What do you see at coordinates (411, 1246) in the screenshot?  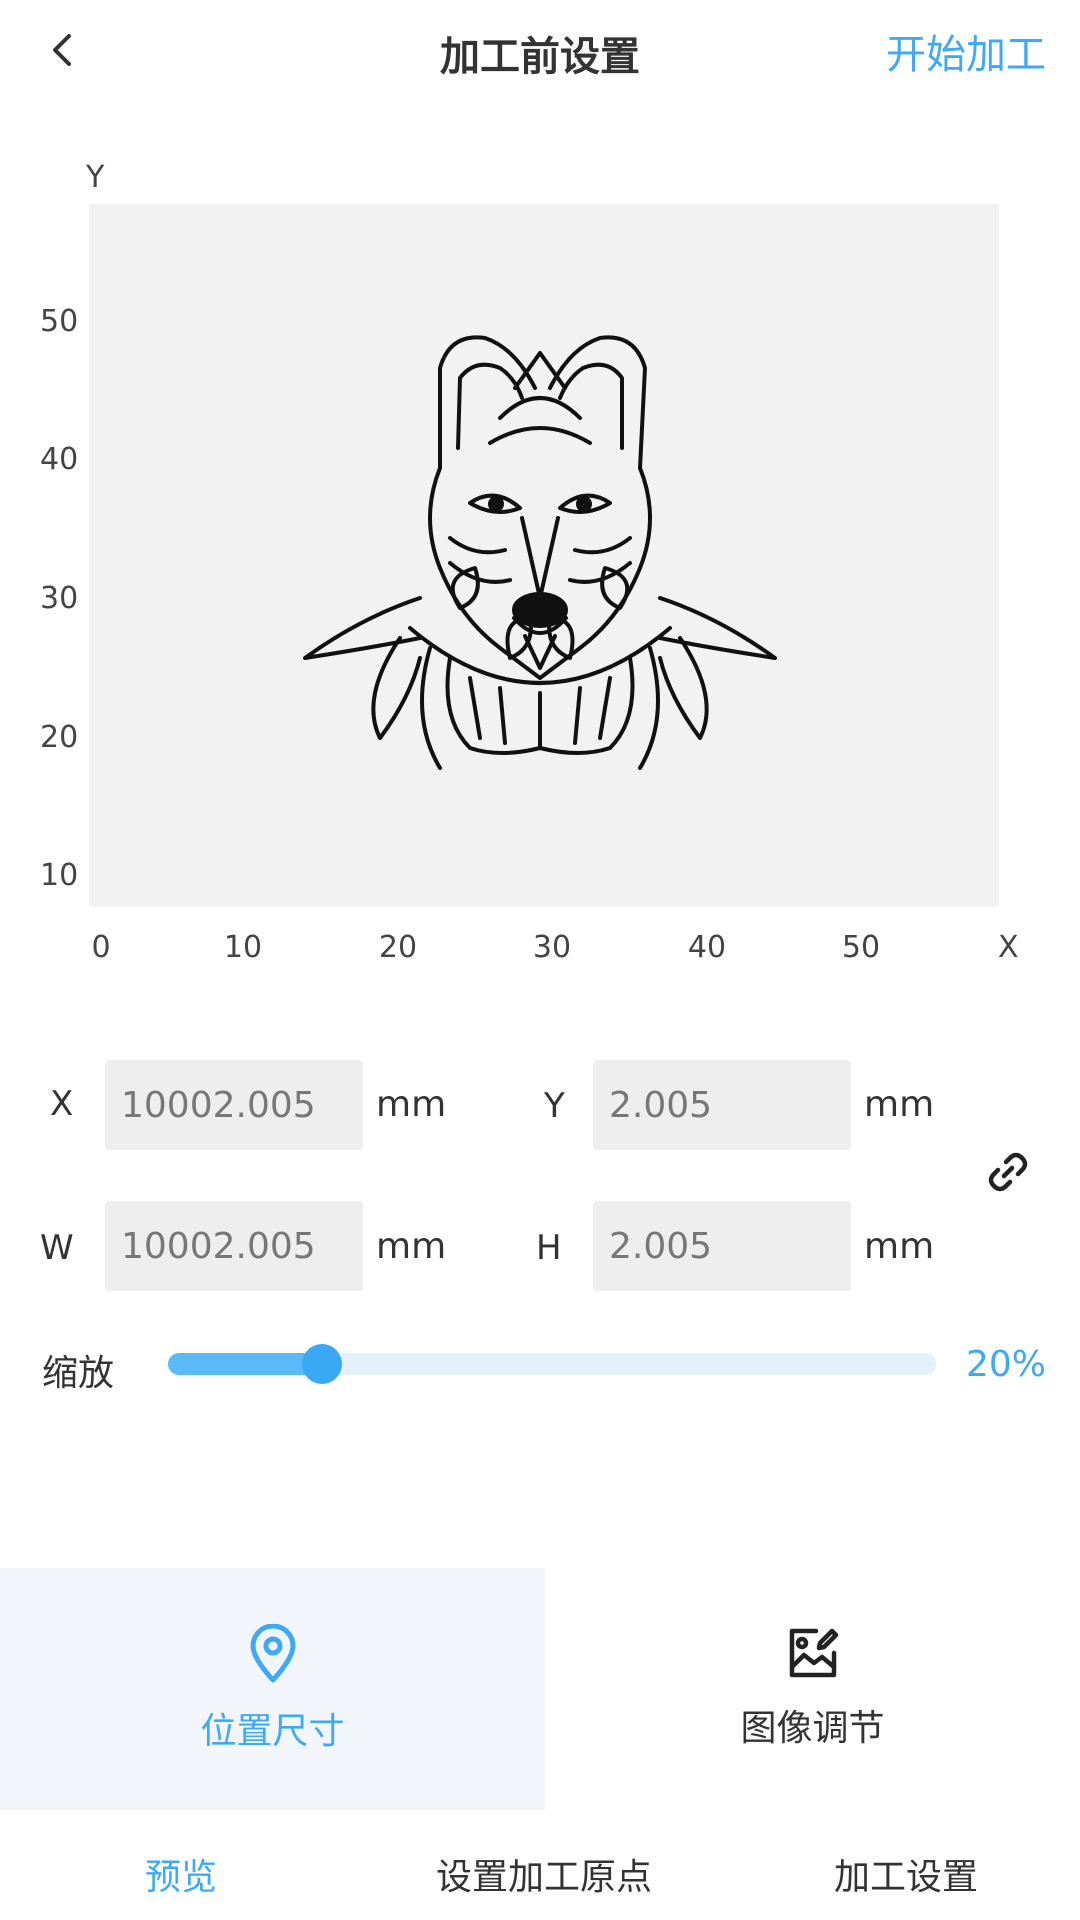 I see `w-unit: mm` at bounding box center [411, 1246].